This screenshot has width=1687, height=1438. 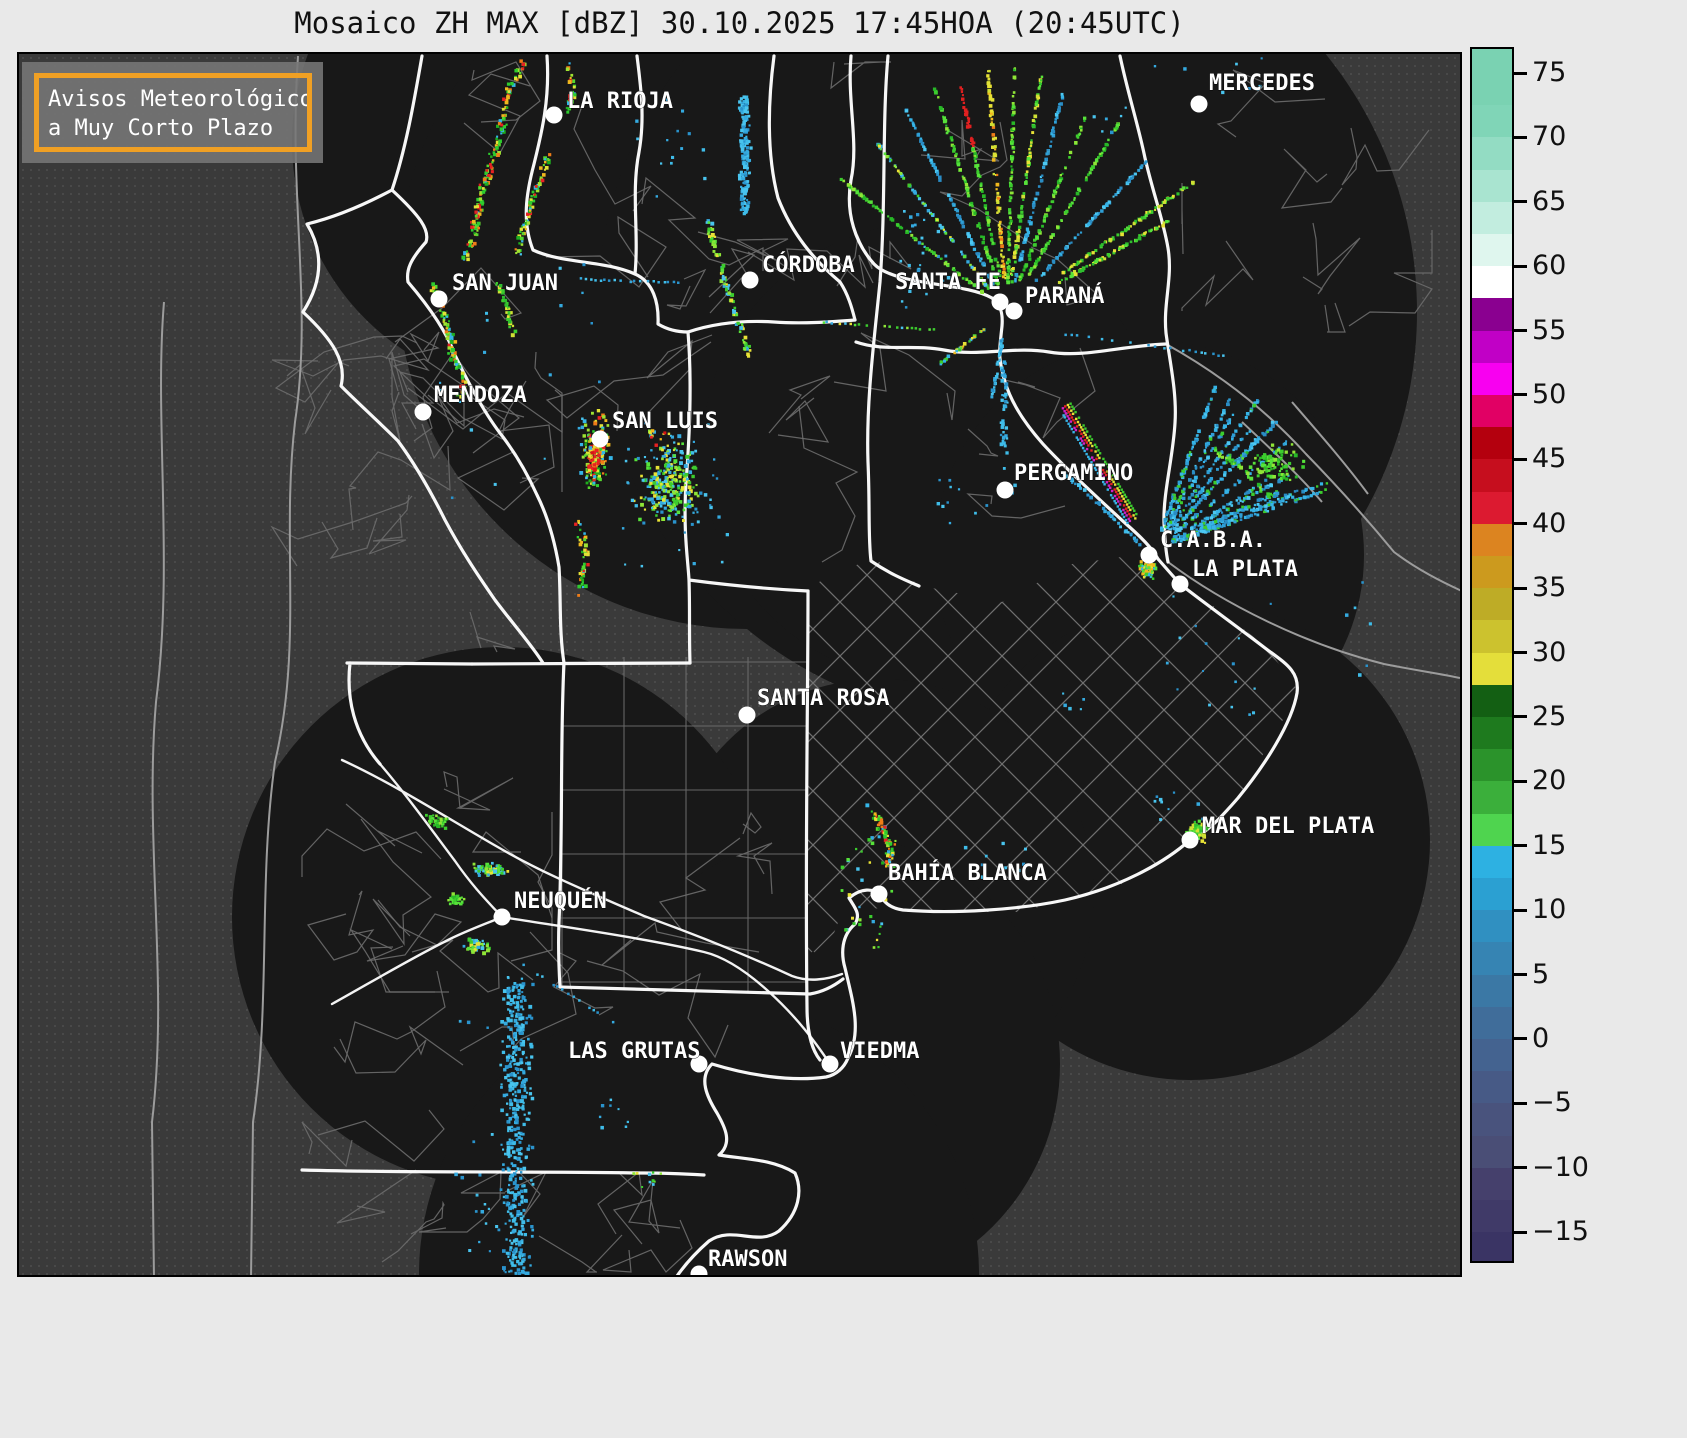 I want to click on city-label: LA RIOJA, so click(x=620, y=101).